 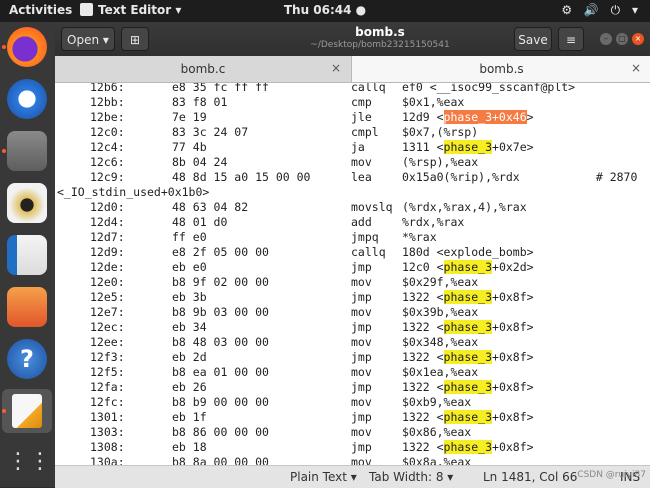 I want to click on close-icon: ×, so click(x=638, y=39).